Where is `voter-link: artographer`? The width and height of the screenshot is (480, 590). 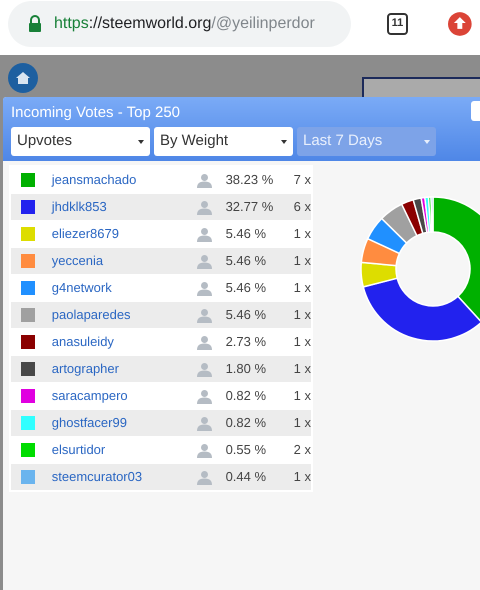
voter-link: artographer is located at coordinates (114, 369).